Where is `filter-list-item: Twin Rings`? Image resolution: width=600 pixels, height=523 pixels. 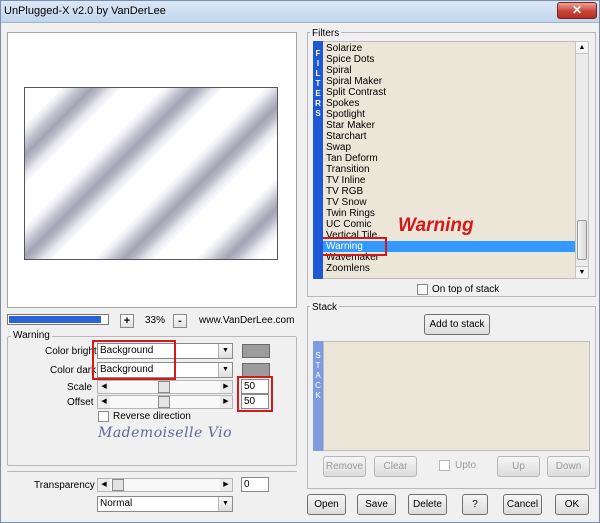 filter-list-item: Twin Rings is located at coordinates (350, 213).